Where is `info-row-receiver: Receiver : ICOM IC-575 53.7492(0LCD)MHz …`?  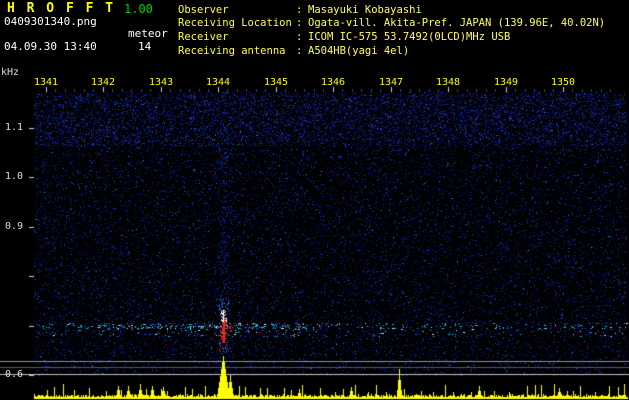
info-row-receiver: Receiver : ICOM IC-575 53.7492(0LCD)MHz … is located at coordinates (391, 37).